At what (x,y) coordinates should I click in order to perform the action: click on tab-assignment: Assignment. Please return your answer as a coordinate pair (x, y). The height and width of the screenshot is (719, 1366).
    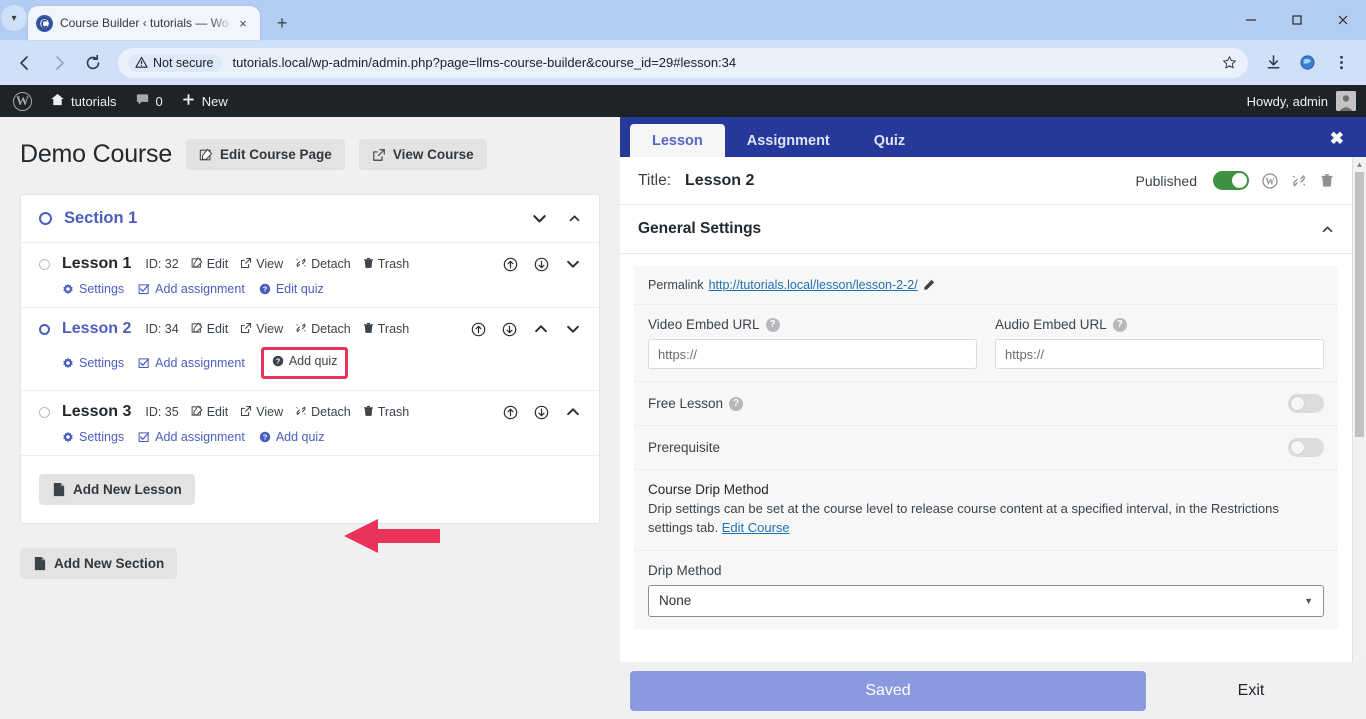
    Looking at the image, I should click on (788, 140).